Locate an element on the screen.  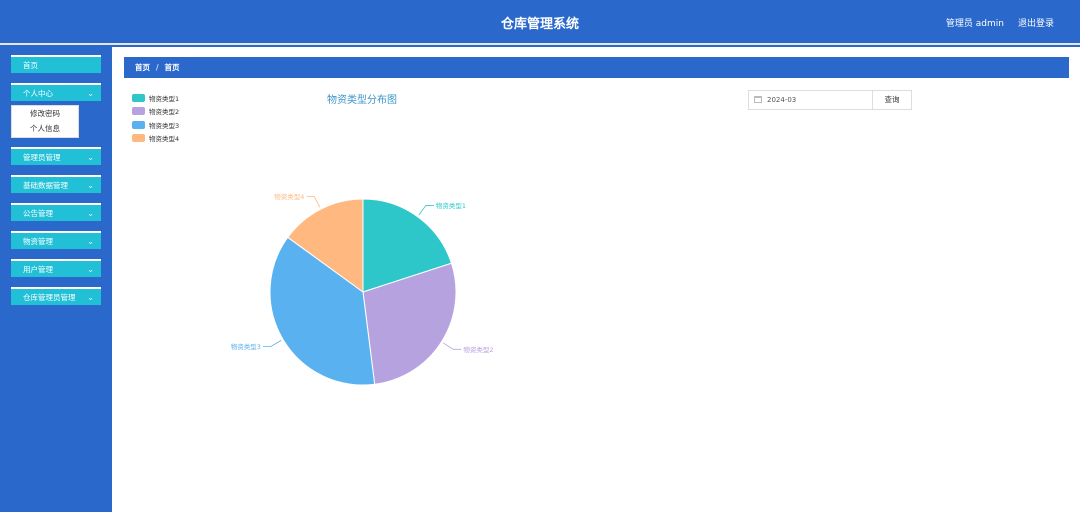
submenu-item-change-password: 修改密码 is located at coordinates (45, 113).